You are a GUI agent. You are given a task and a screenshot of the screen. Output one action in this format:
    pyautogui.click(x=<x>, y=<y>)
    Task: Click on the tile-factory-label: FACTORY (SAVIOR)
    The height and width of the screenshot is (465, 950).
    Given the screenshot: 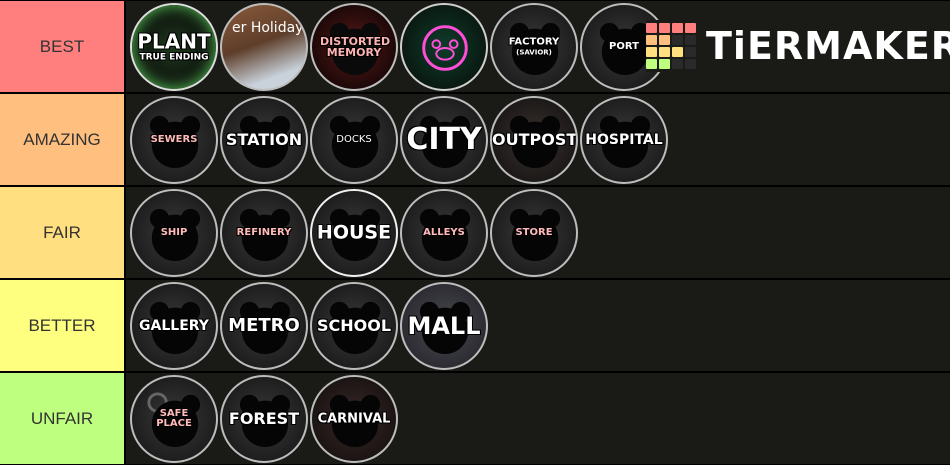 What is the action you would take?
    pyautogui.click(x=534, y=46)
    